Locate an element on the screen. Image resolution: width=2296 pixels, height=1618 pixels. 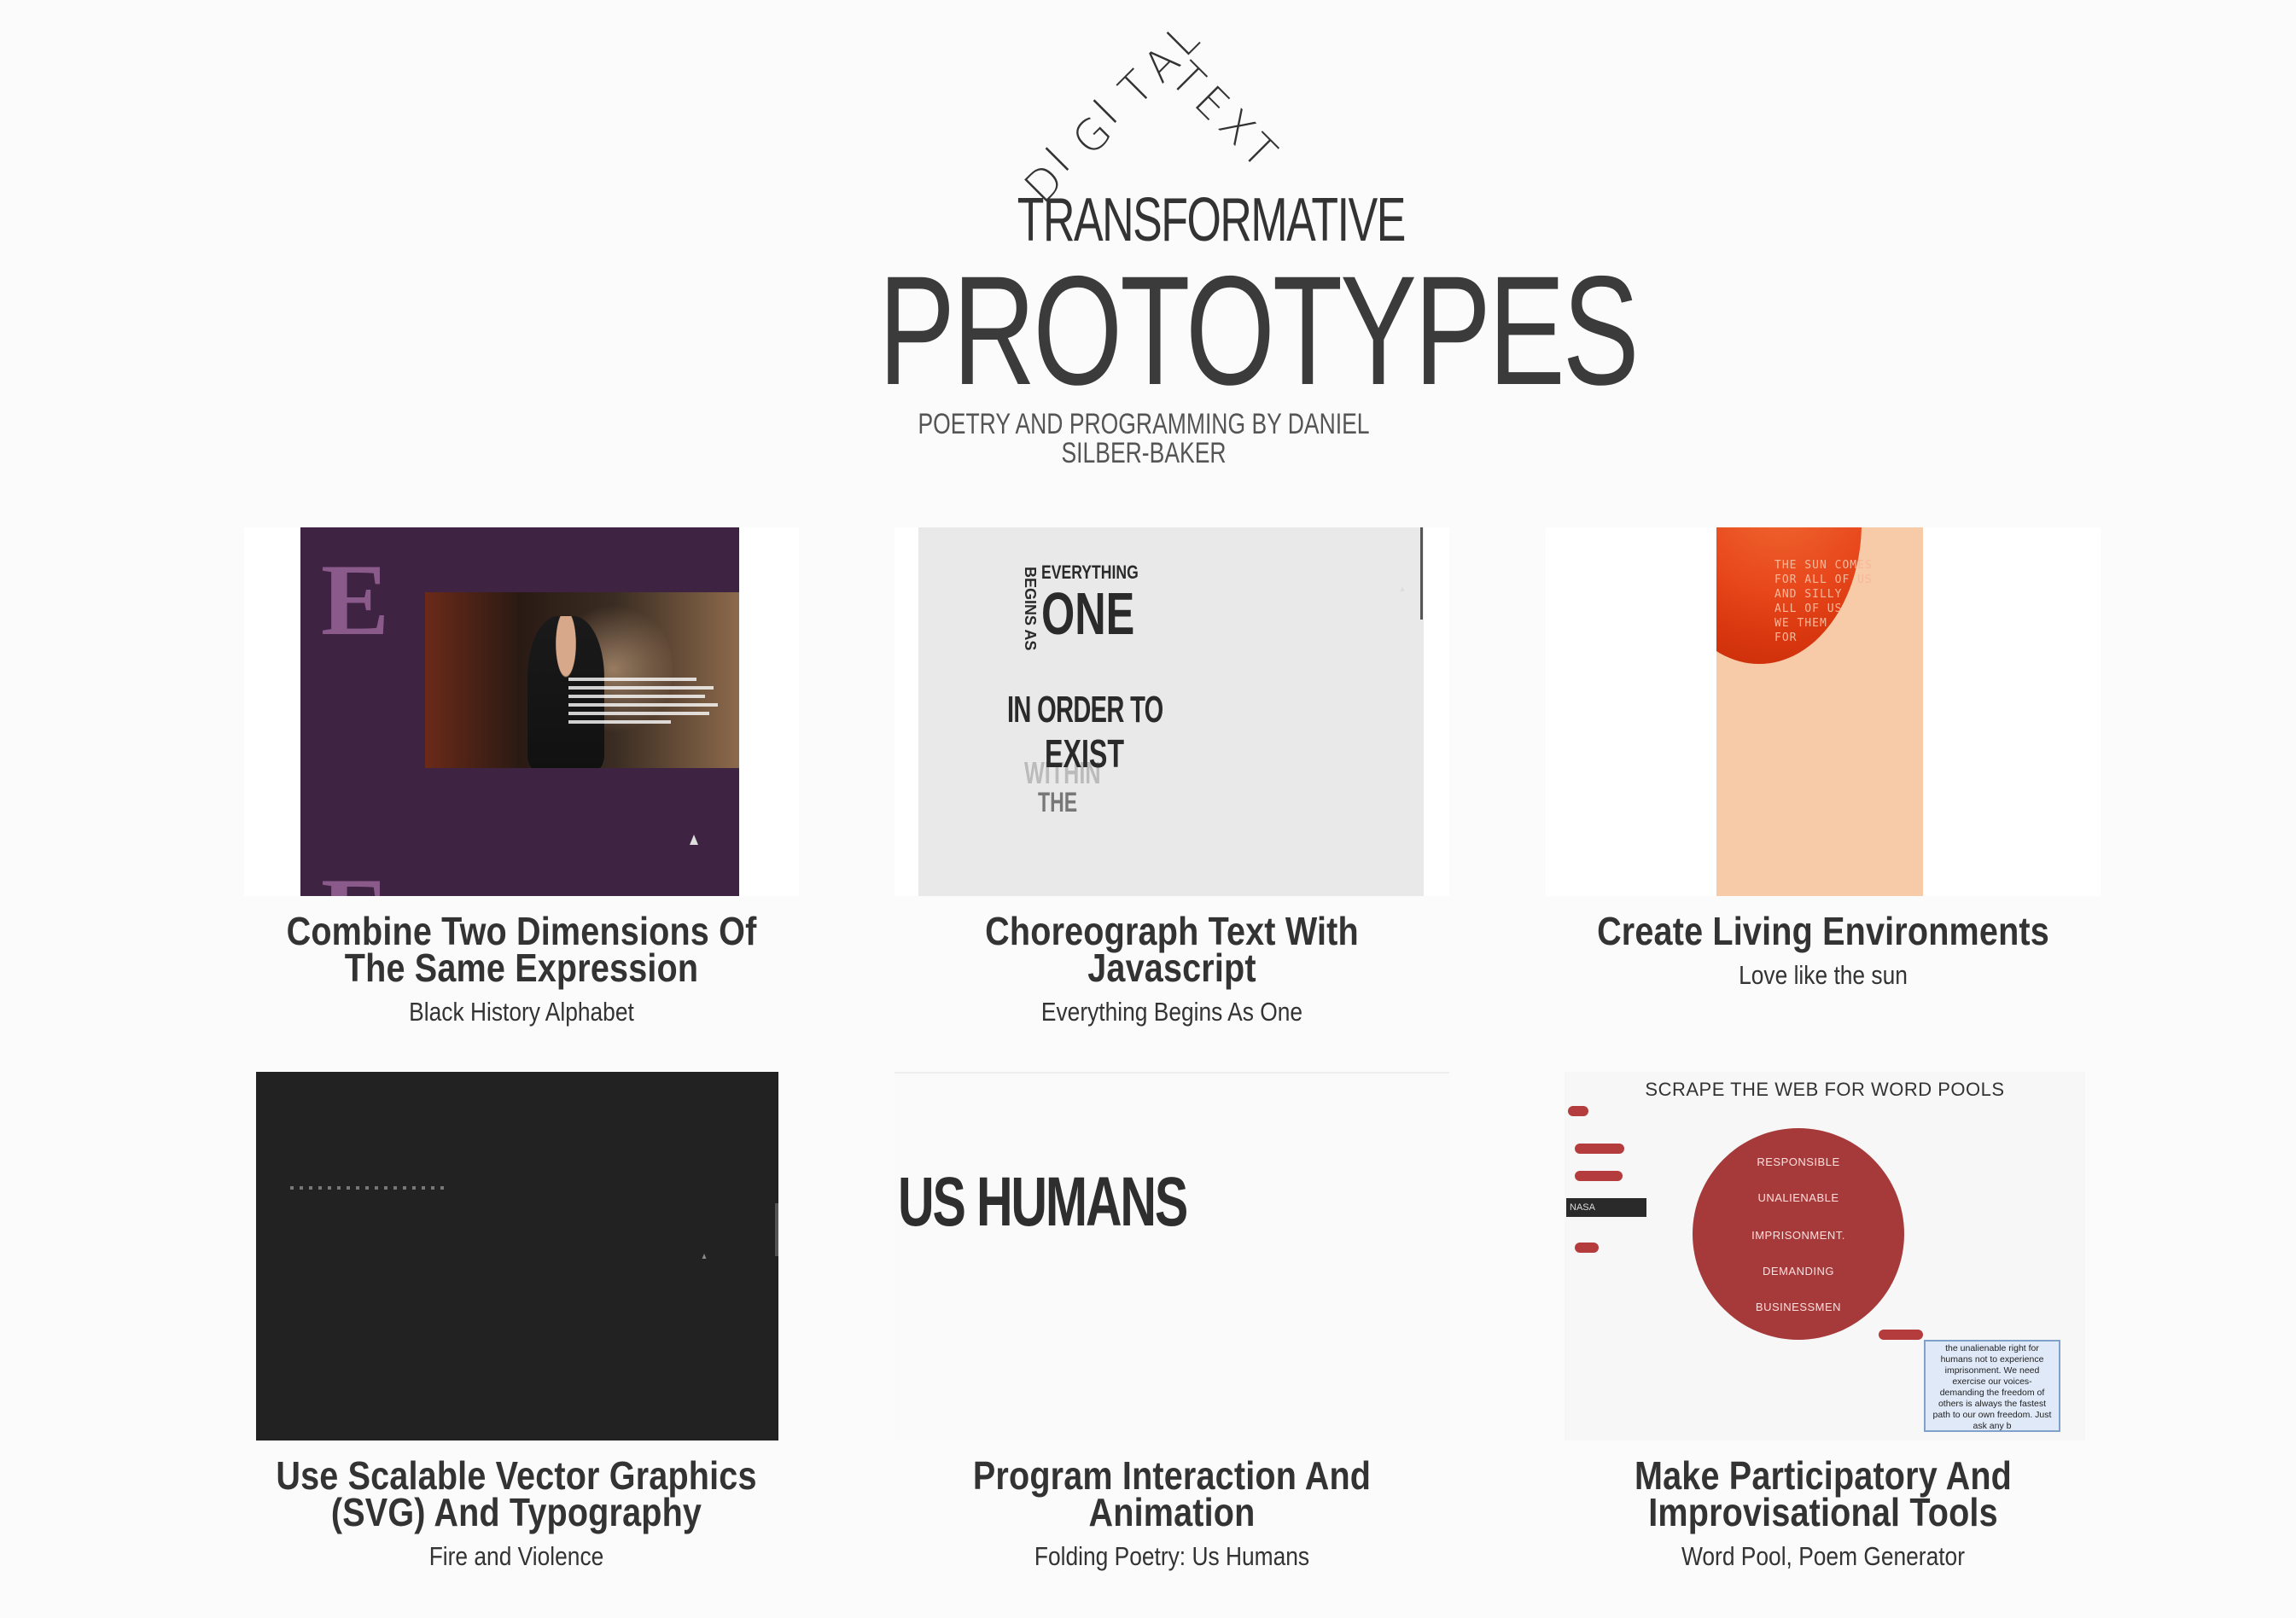
sun-poem-line: THE SUN COMES is located at coordinates (1824, 565).